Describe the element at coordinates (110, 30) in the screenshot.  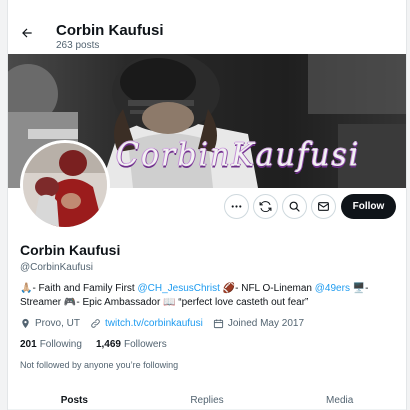
I see `header-title: Corbin Kaufusi` at that location.